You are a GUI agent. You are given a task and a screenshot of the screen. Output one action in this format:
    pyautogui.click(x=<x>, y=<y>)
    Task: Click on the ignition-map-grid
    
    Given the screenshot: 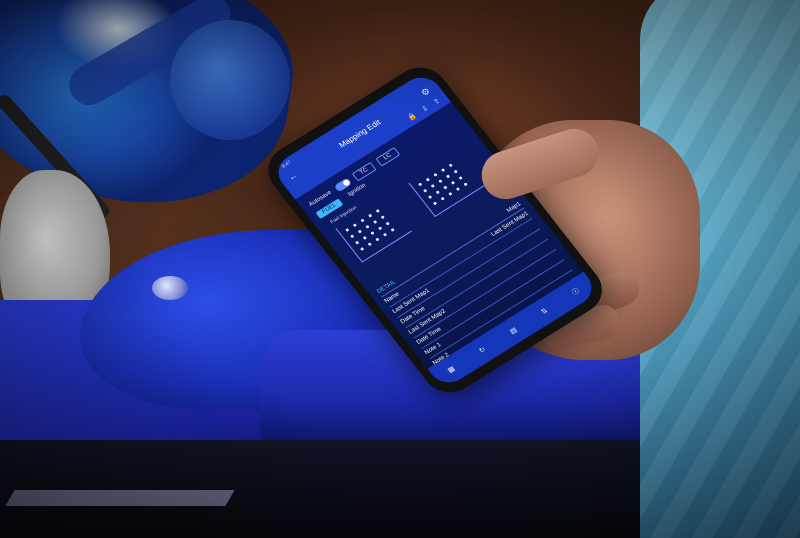 What is the action you would take?
    pyautogui.click(x=447, y=184)
    